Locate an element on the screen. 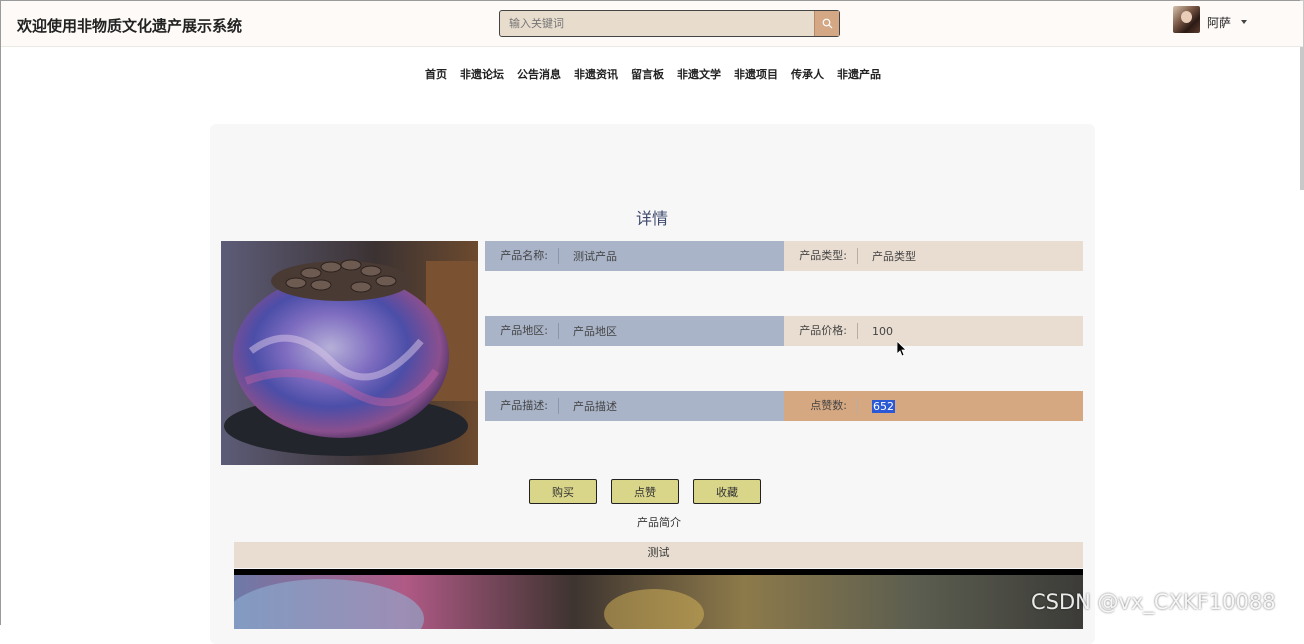 Image resolution: width=1304 pixels, height=644 pixels. info-row-2: 产品地区: 产品地区 产品价格: 100 is located at coordinates (784, 331).